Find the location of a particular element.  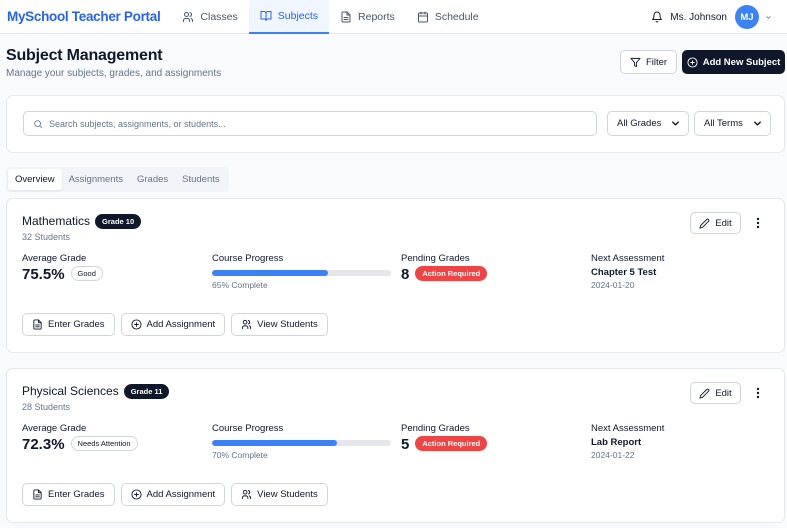

average-grade-value: 72.3% is located at coordinates (43, 444).